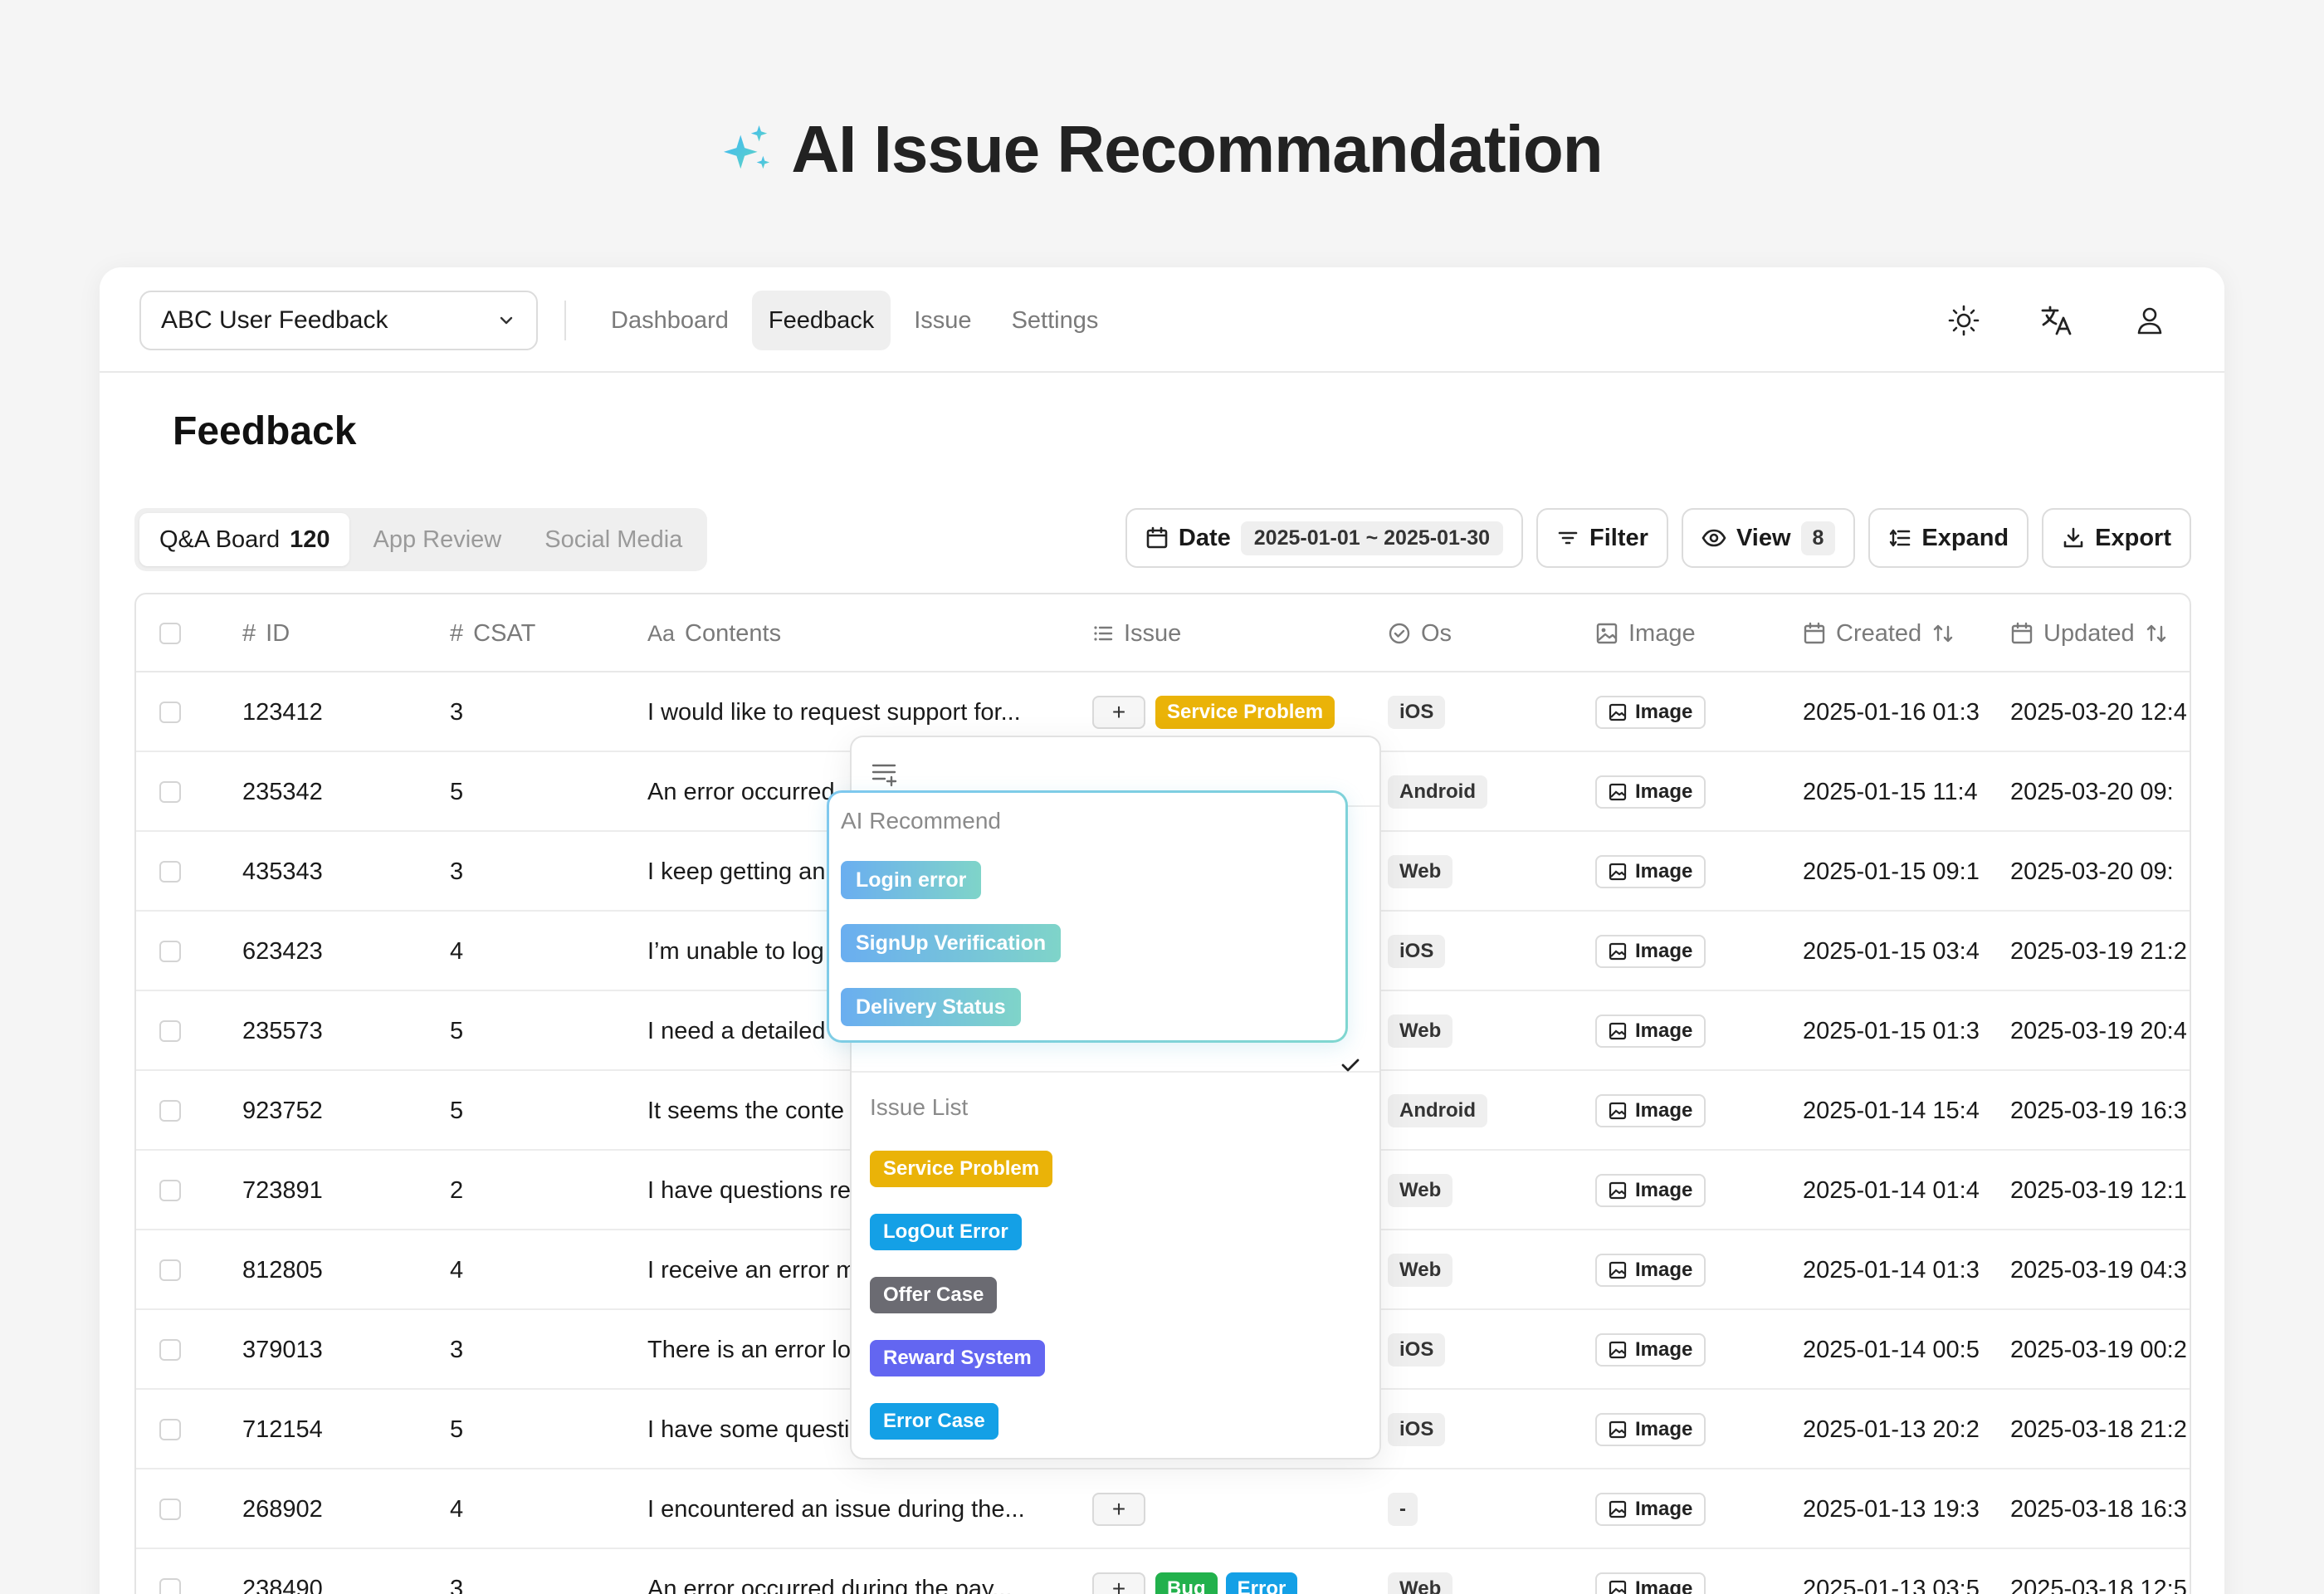 This screenshot has width=2324, height=1594. Describe the element at coordinates (1233, 1509) in the screenshot. I see `issue-cell: +` at that location.